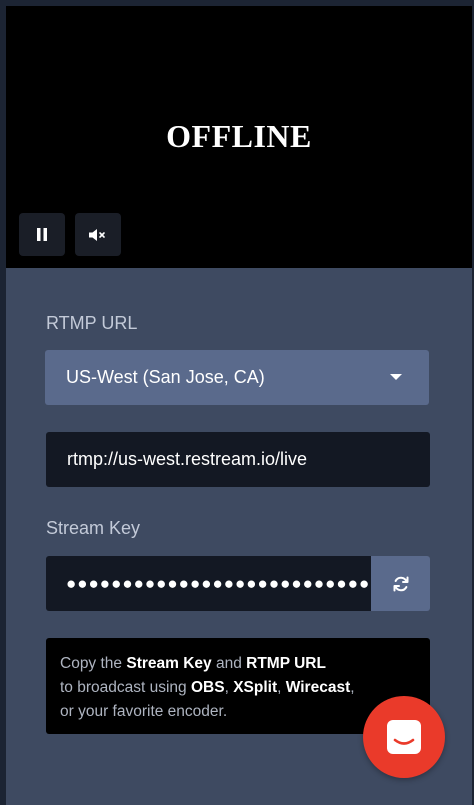 Image resolution: width=474 pixels, height=805 pixels. I want to click on offline-status: OFFLINE, so click(239, 136).